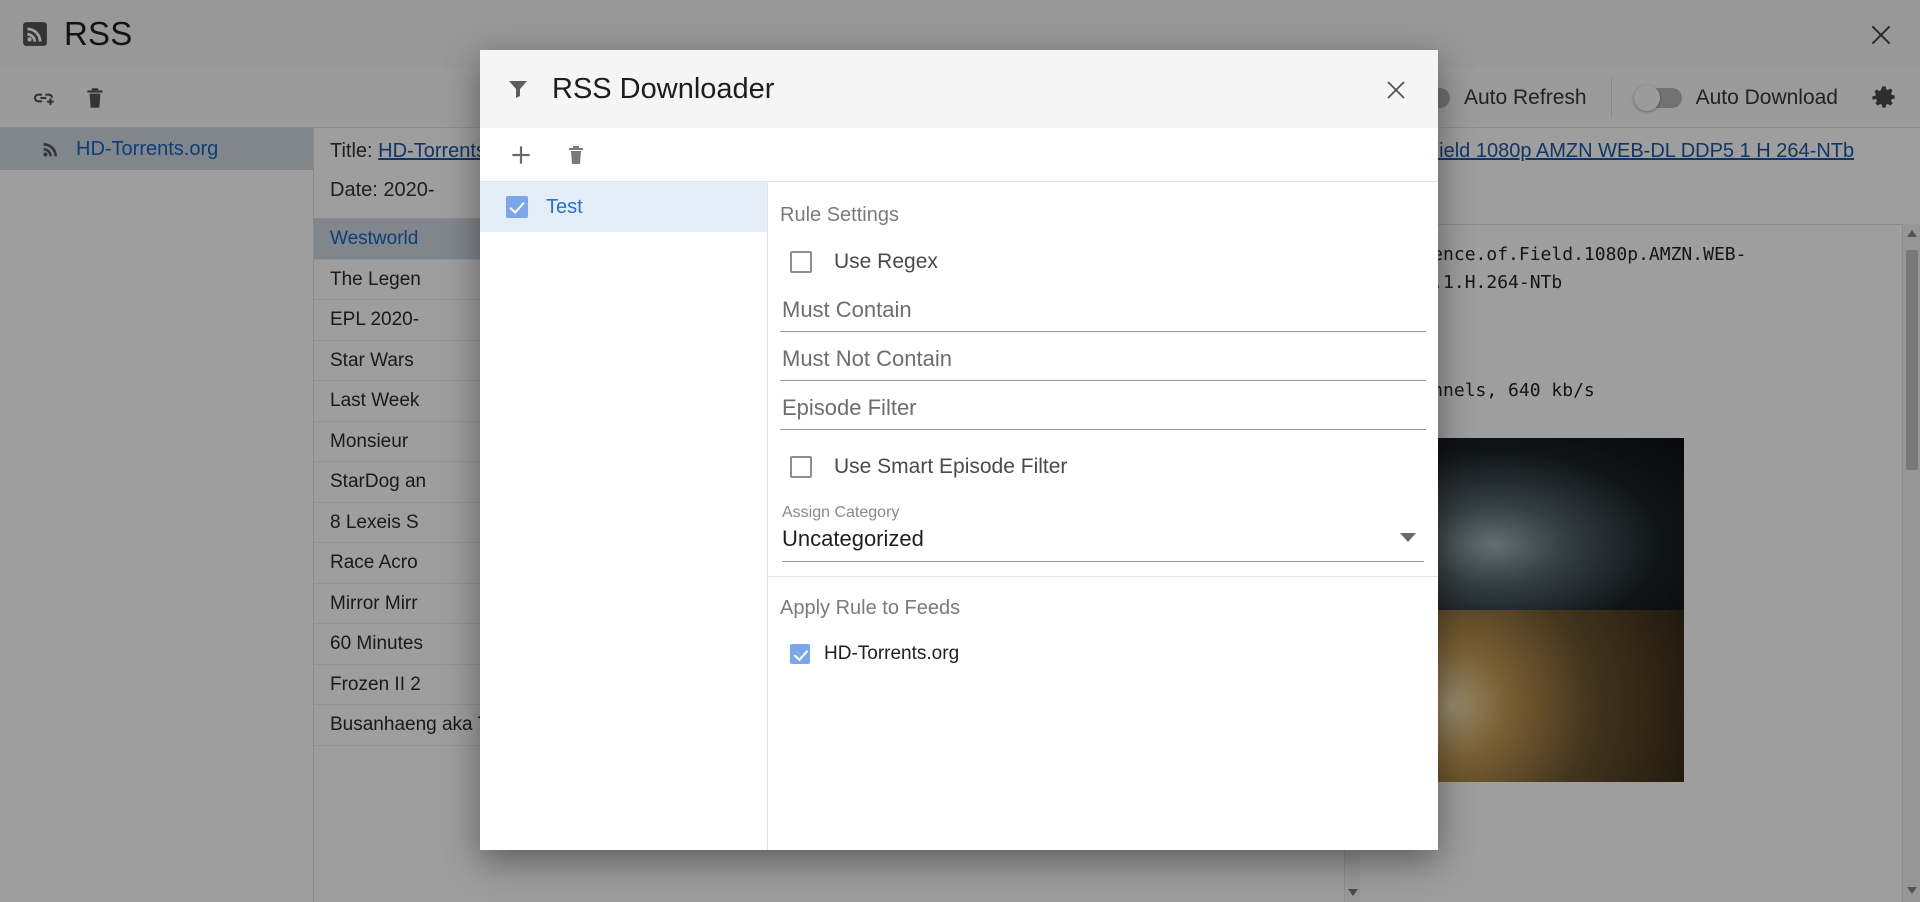 The height and width of the screenshot is (902, 1920). I want to click on trash-icon, so click(576, 155).